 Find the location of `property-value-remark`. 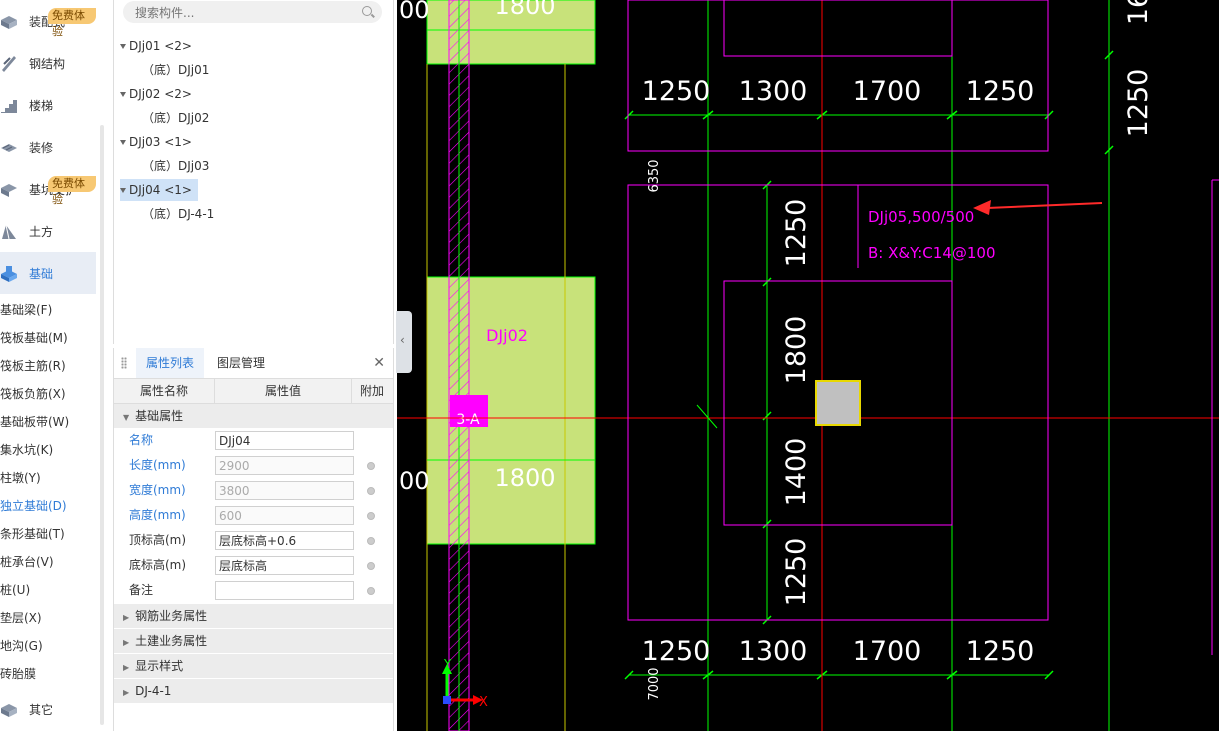

property-value-remark is located at coordinates (284, 590).